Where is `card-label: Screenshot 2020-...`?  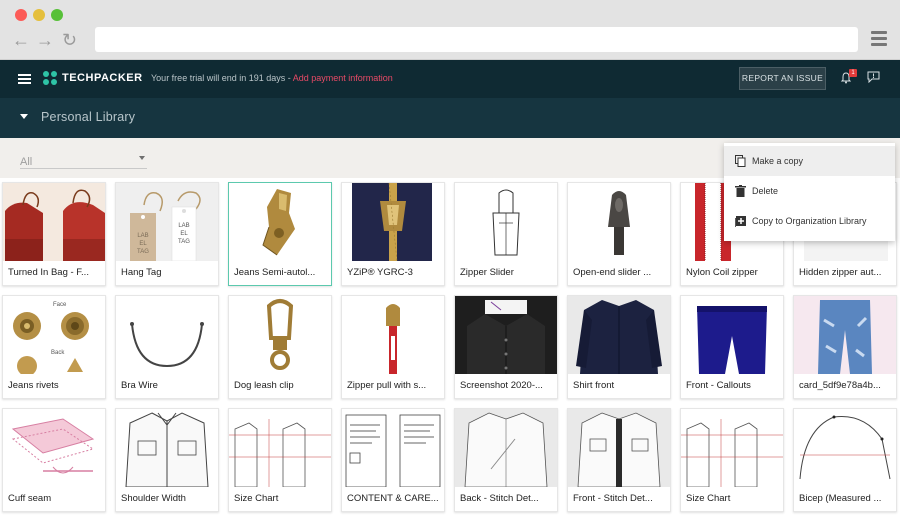 card-label: Screenshot 2020-... is located at coordinates (506, 386).